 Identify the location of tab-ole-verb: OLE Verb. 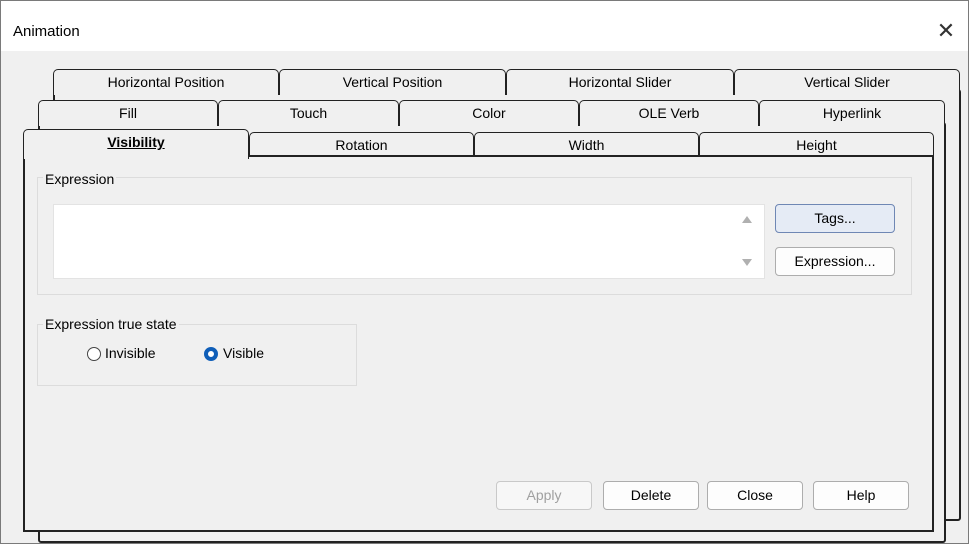
(669, 113).